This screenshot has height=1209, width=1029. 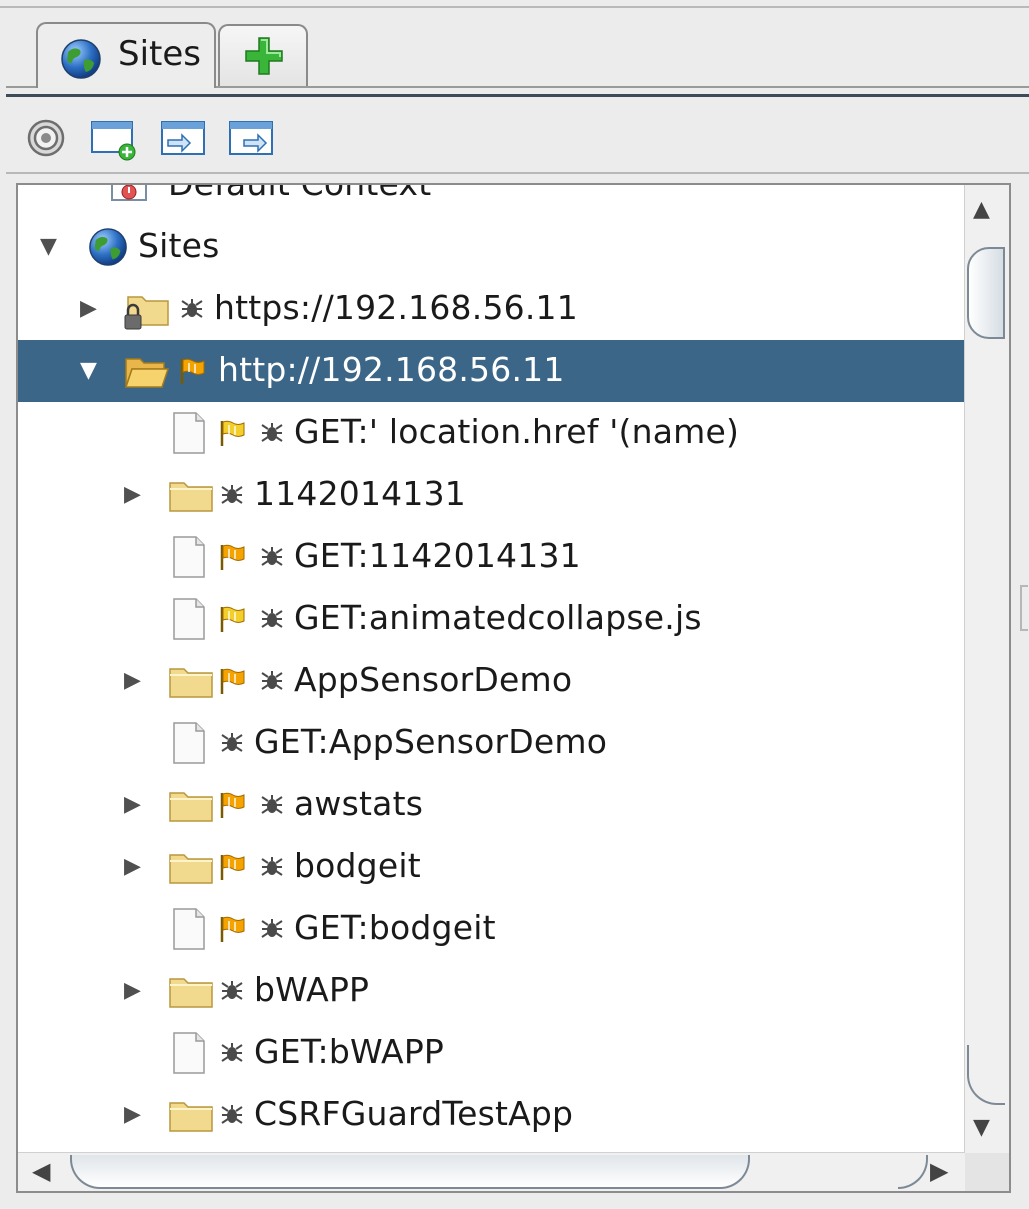 I want to click on tree-row: ▶ CSRFGuardTestApp, so click(x=491, y=1115).